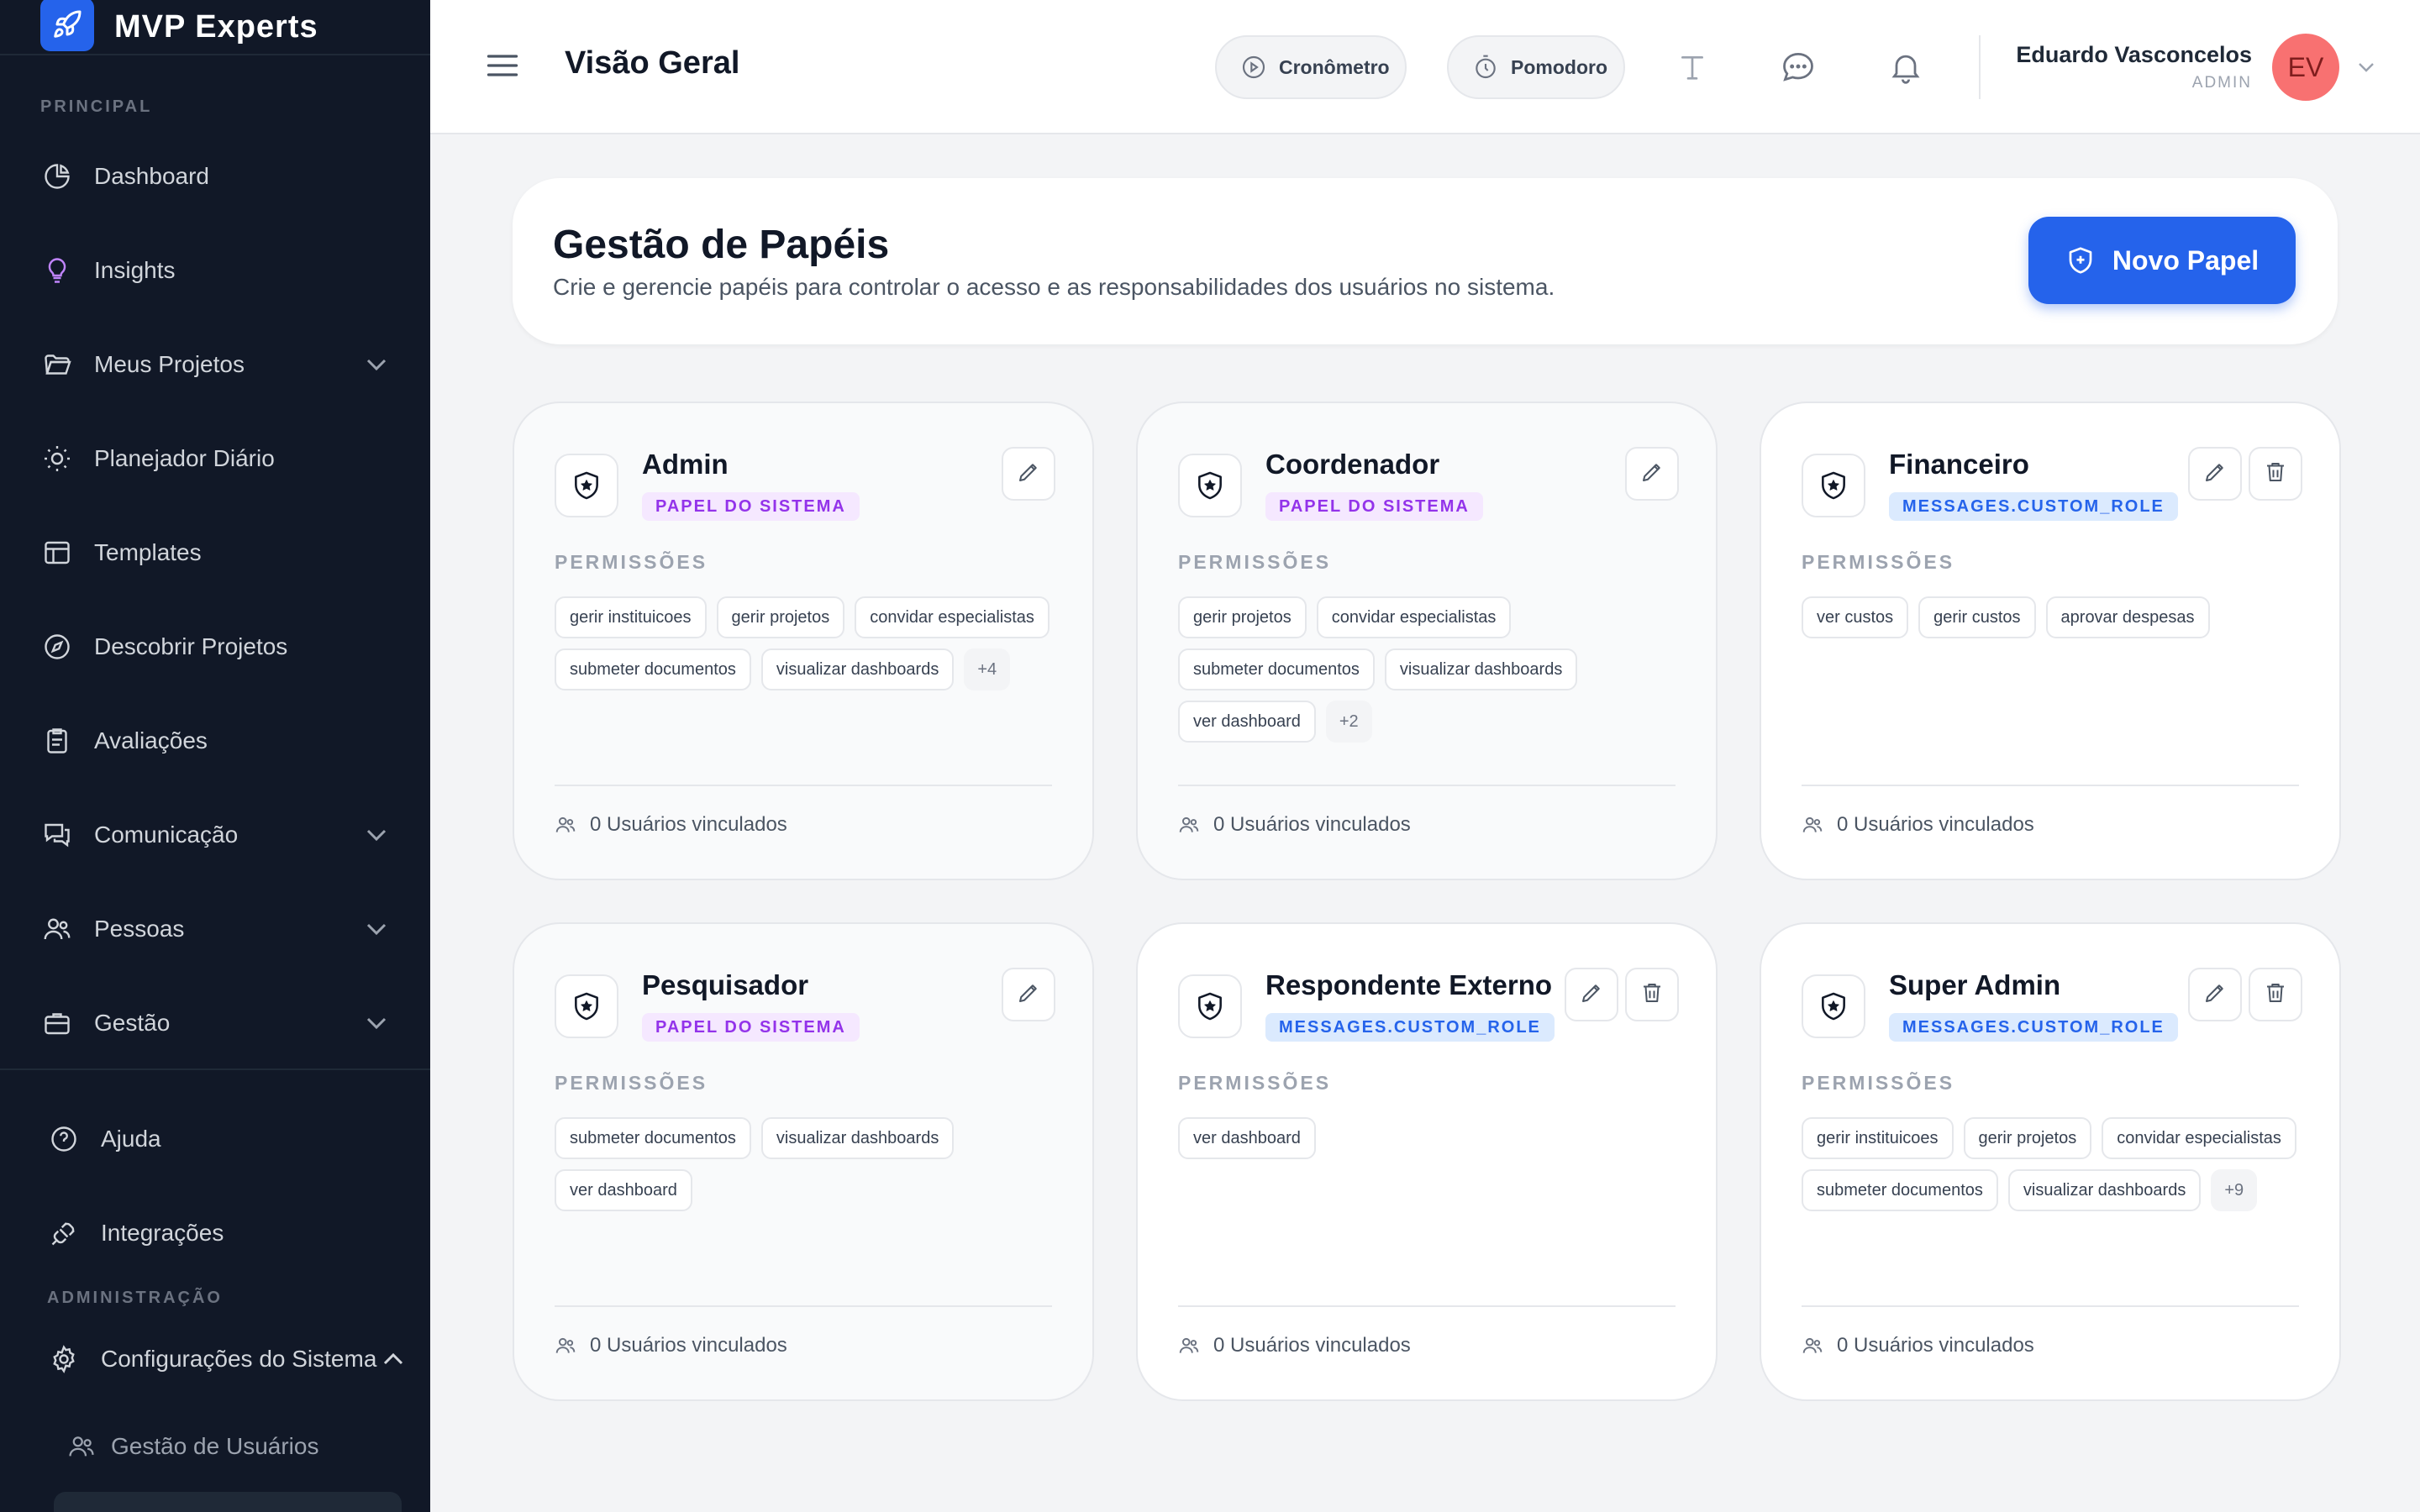  I want to click on pie-chart-icon, so click(57, 176).